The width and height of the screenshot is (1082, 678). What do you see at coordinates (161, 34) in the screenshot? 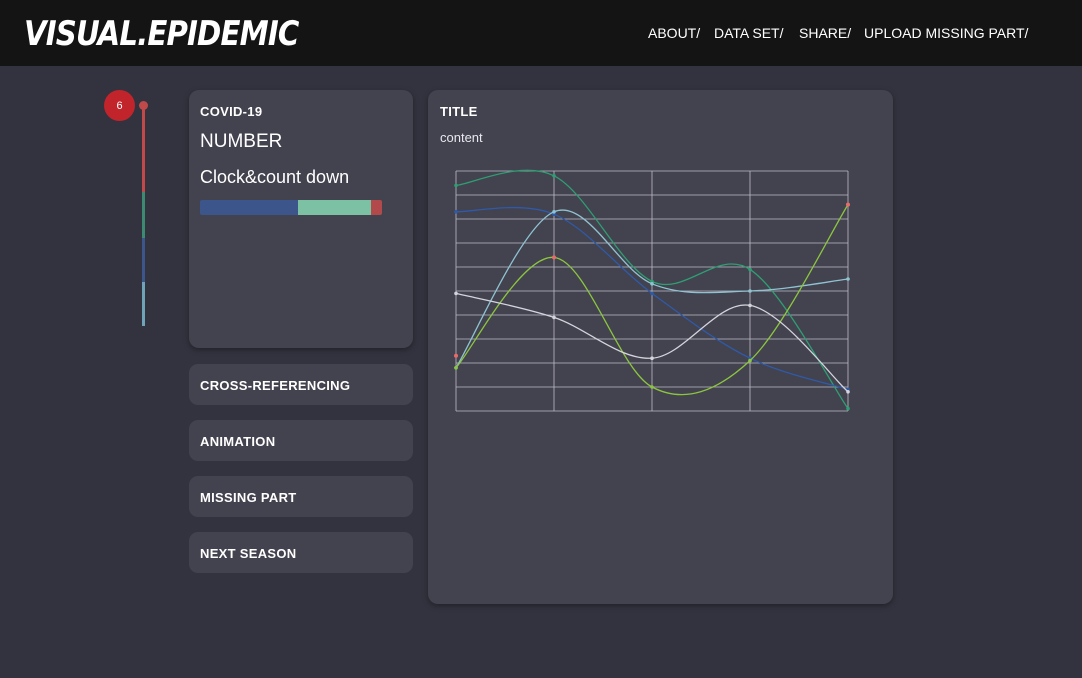
I see `app-logo: VISUAL.EPIDEMIC` at bounding box center [161, 34].